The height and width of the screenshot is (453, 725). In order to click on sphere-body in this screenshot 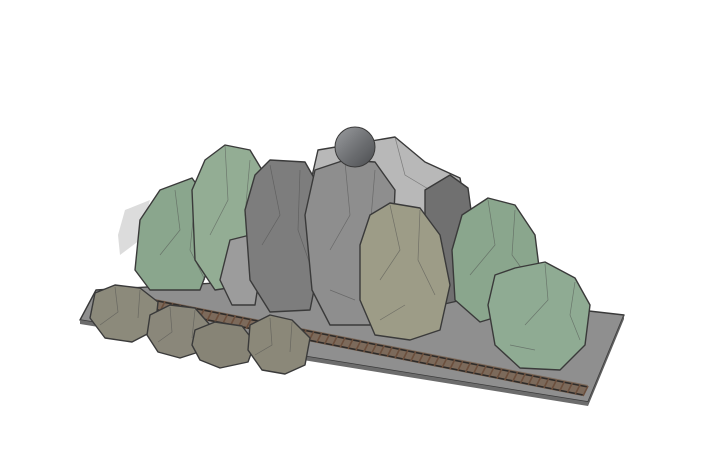, I will do `click(355, 147)`.